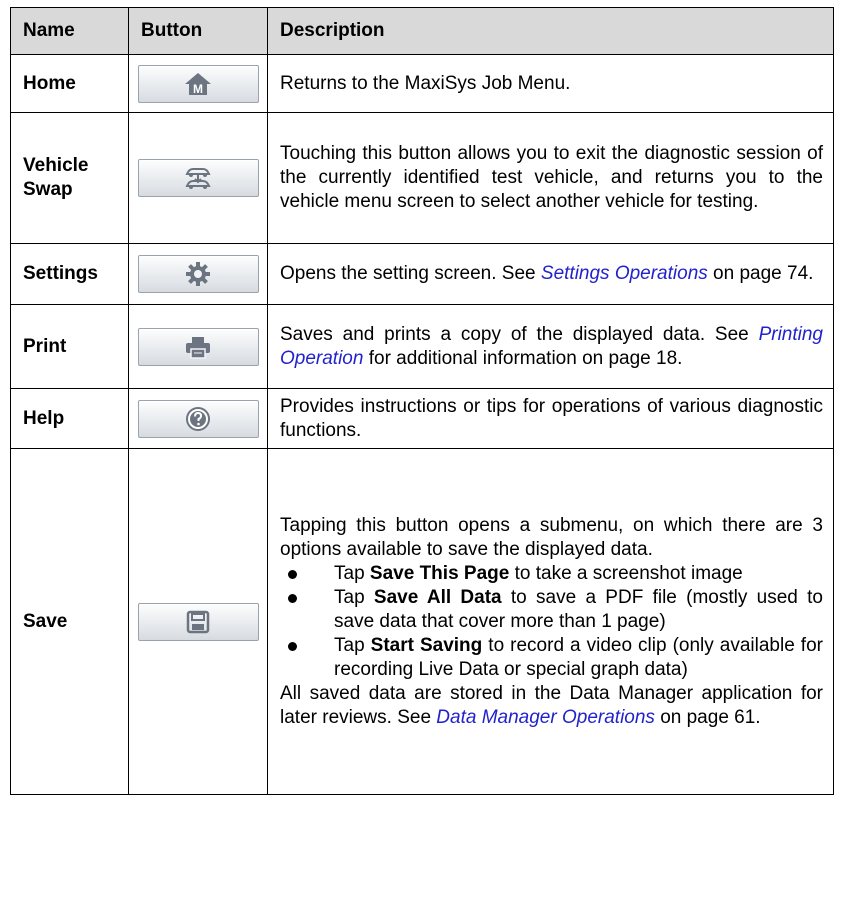 The width and height of the screenshot is (843, 920). Describe the element at coordinates (550, 83) in the screenshot. I see `row-description: Returns to the MaxiSys Job Menu.` at that location.